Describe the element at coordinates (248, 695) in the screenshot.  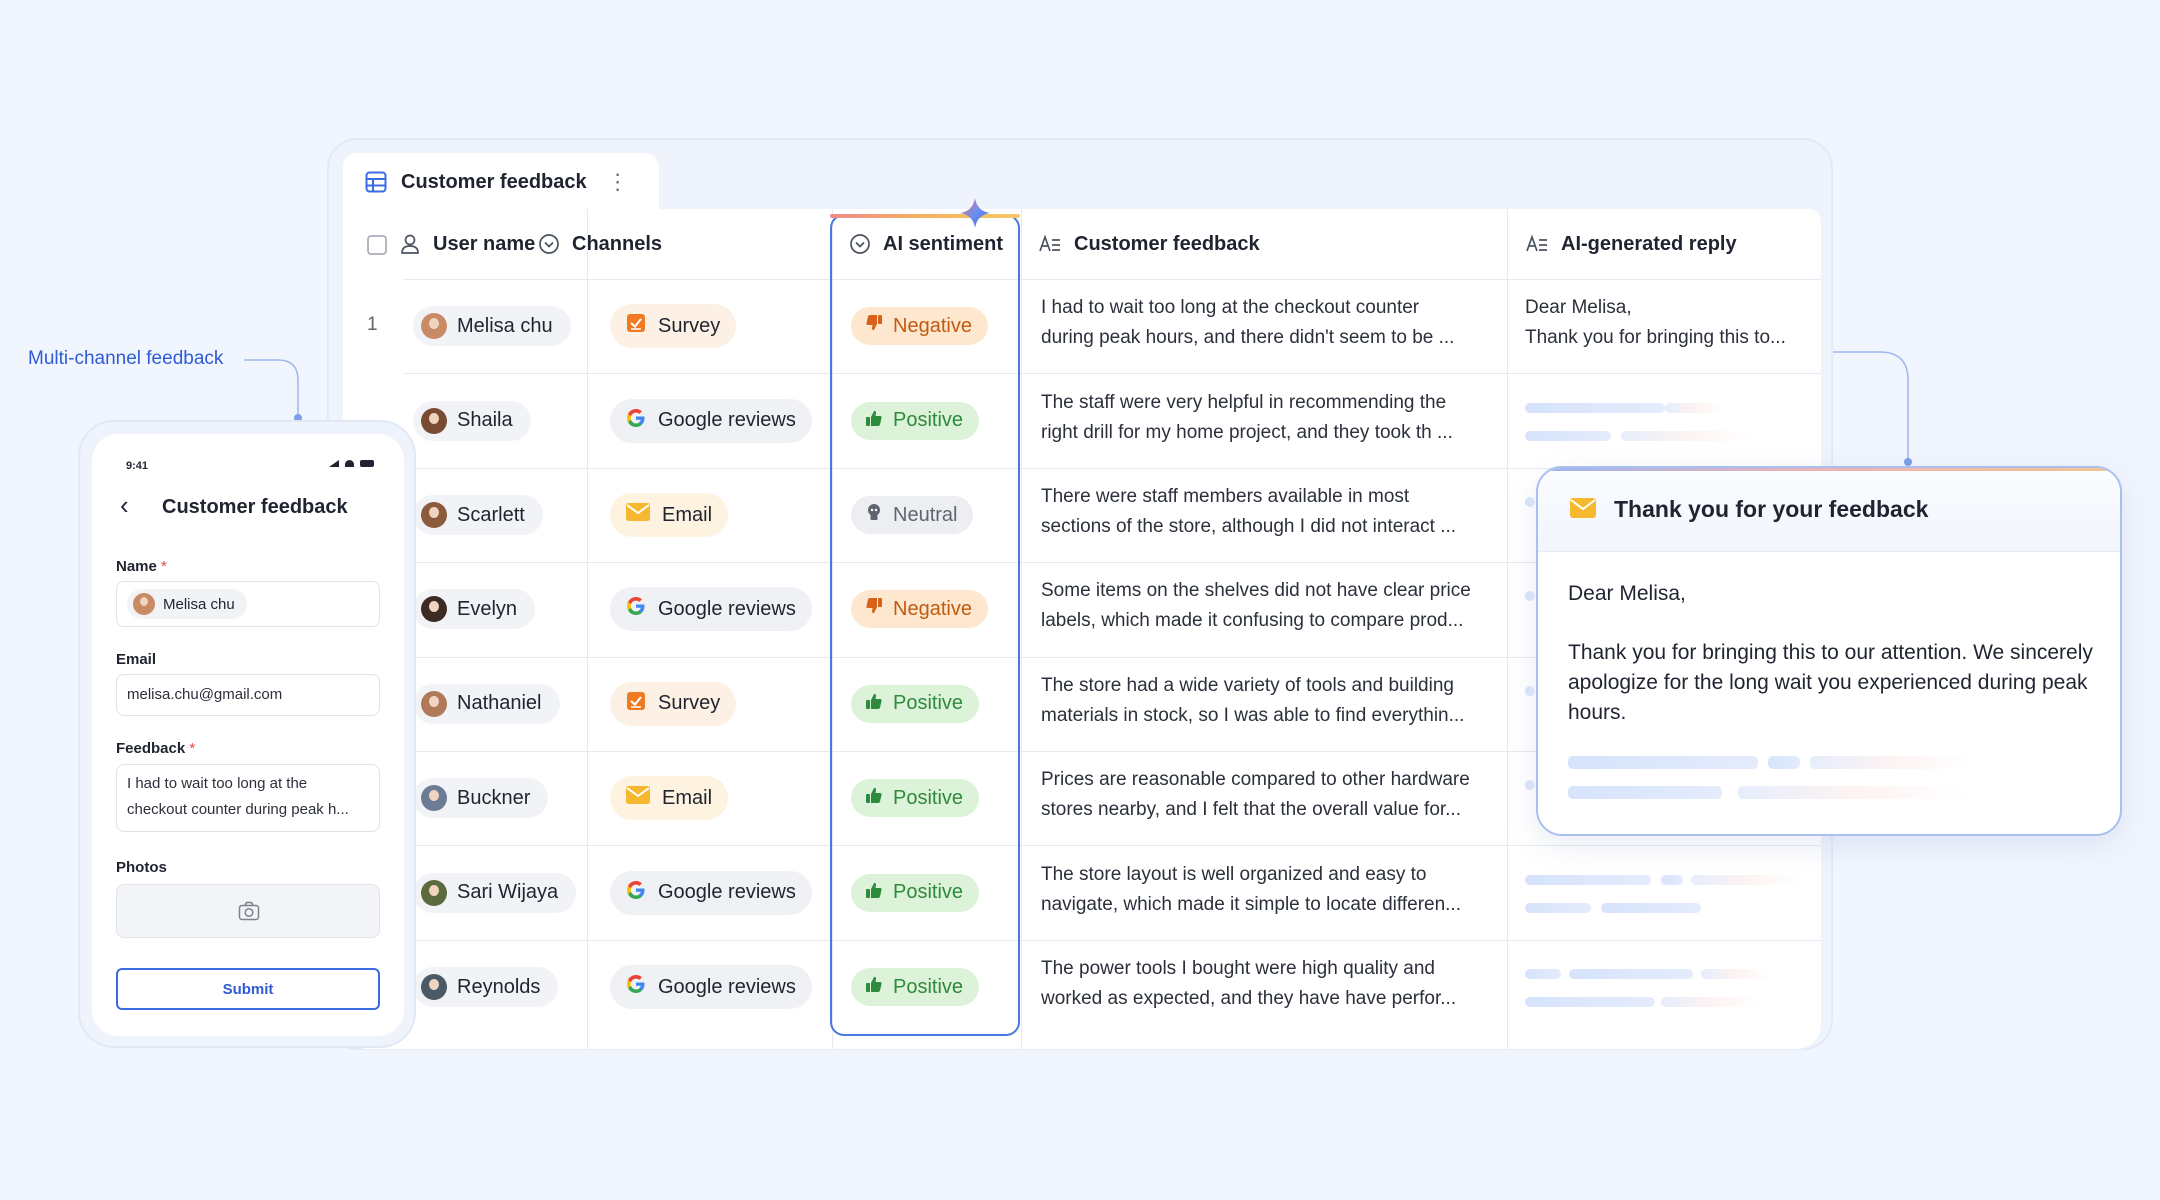
I see `email-field: melisa.chu@gmail.com` at that location.